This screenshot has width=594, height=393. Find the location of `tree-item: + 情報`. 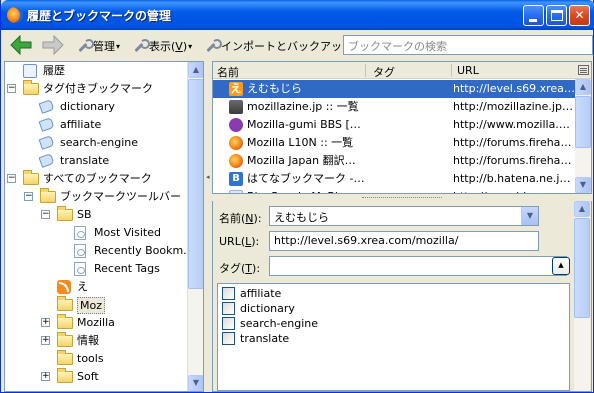

tree-item: + 情報 is located at coordinates (96, 341).